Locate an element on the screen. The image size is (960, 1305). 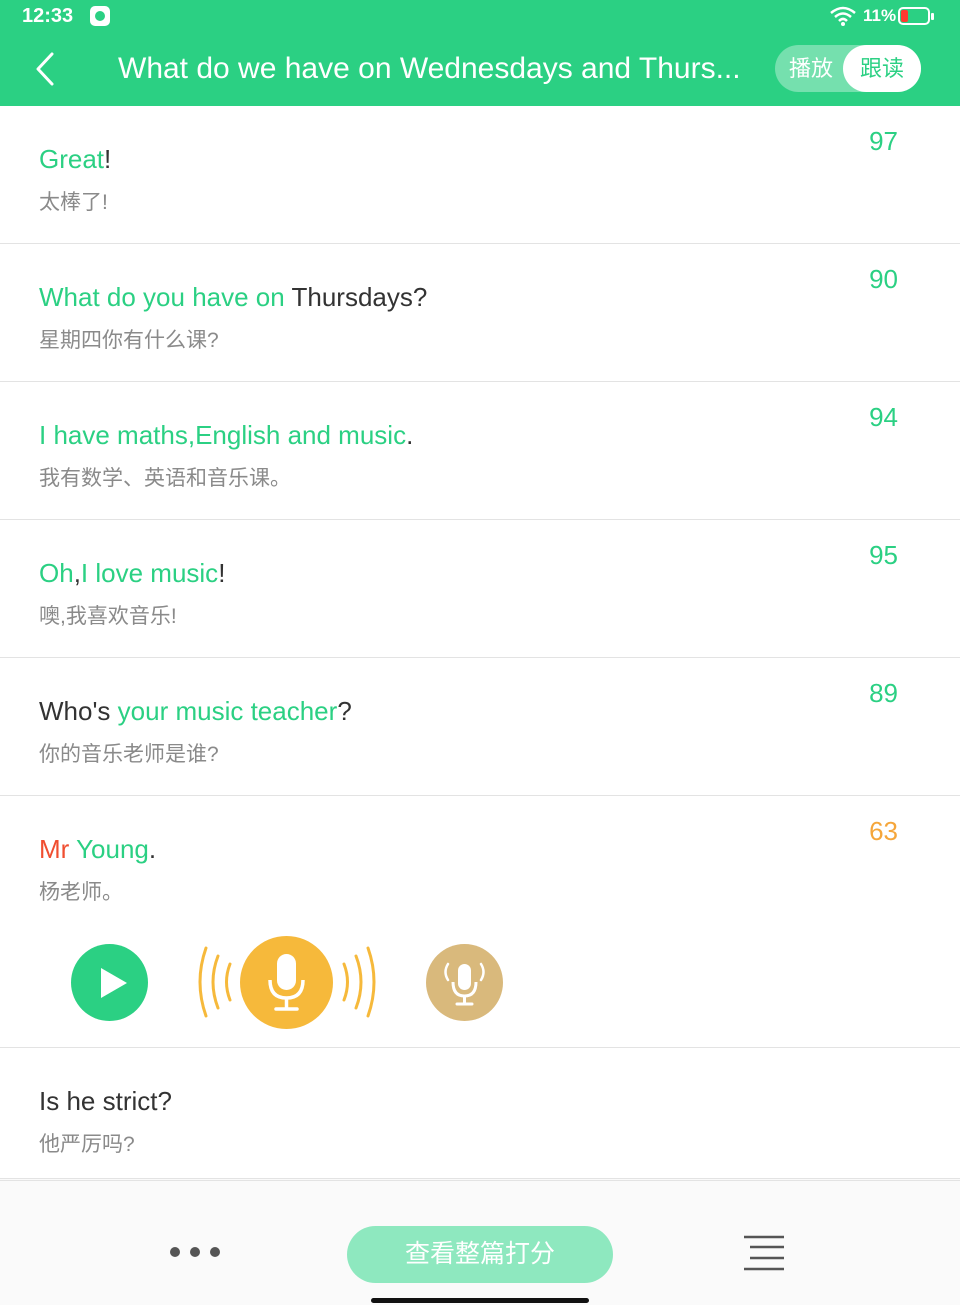
sentence-score: 63 is located at coordinates (883, 831).